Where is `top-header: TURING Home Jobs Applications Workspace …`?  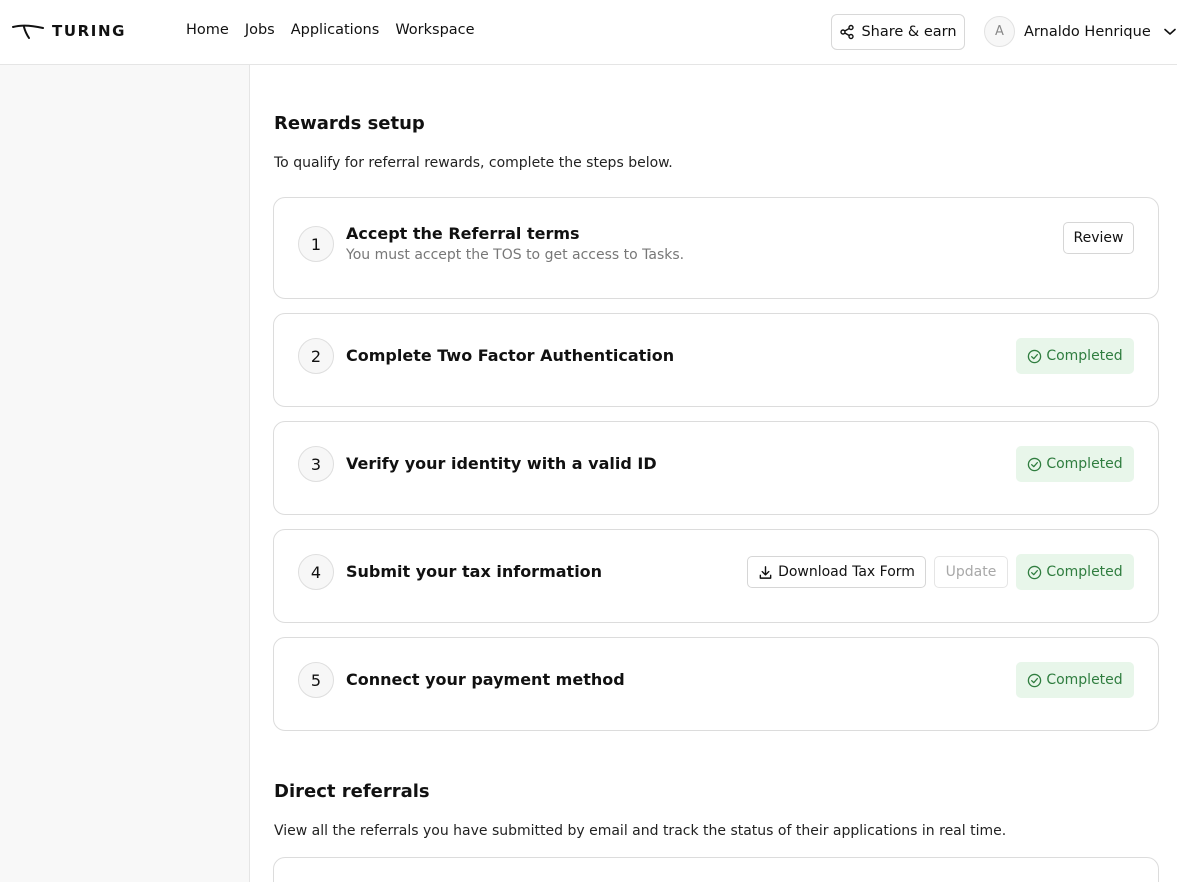
top-header: TURING Home Jobs Applications Workspace … is located at coordinates (588, 32).